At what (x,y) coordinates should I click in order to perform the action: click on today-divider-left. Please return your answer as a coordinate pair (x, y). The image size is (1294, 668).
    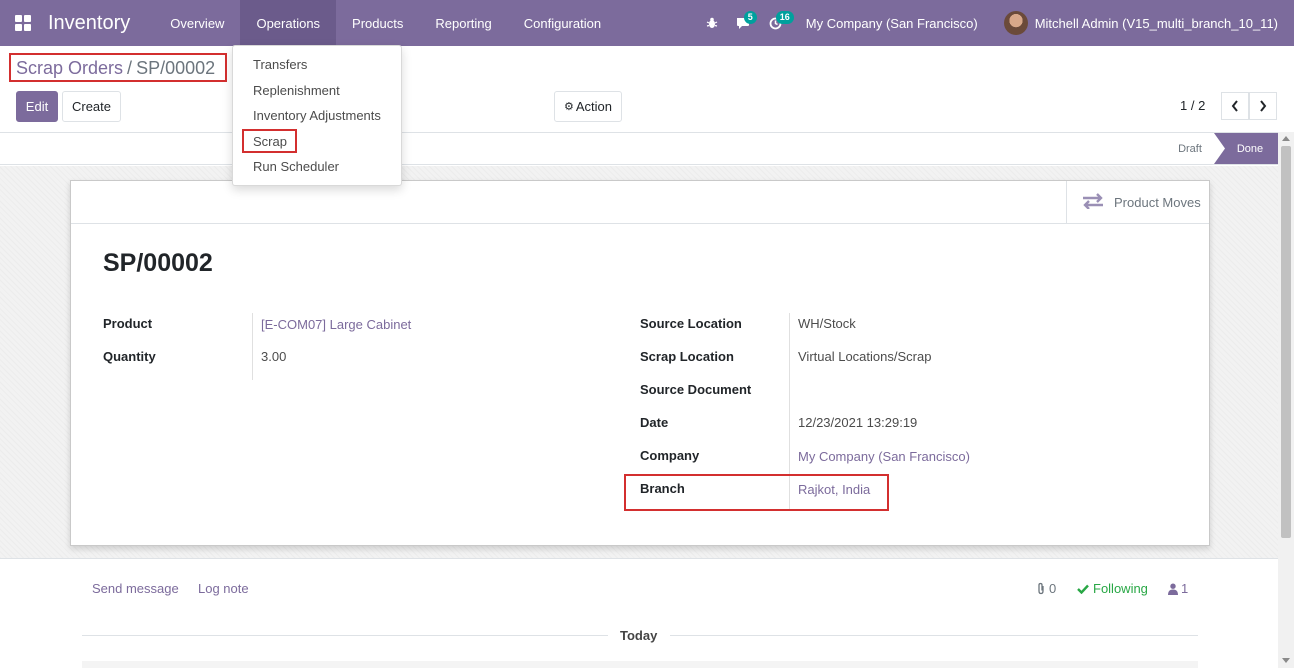
    Looking at the image, I should click on (345, 635).